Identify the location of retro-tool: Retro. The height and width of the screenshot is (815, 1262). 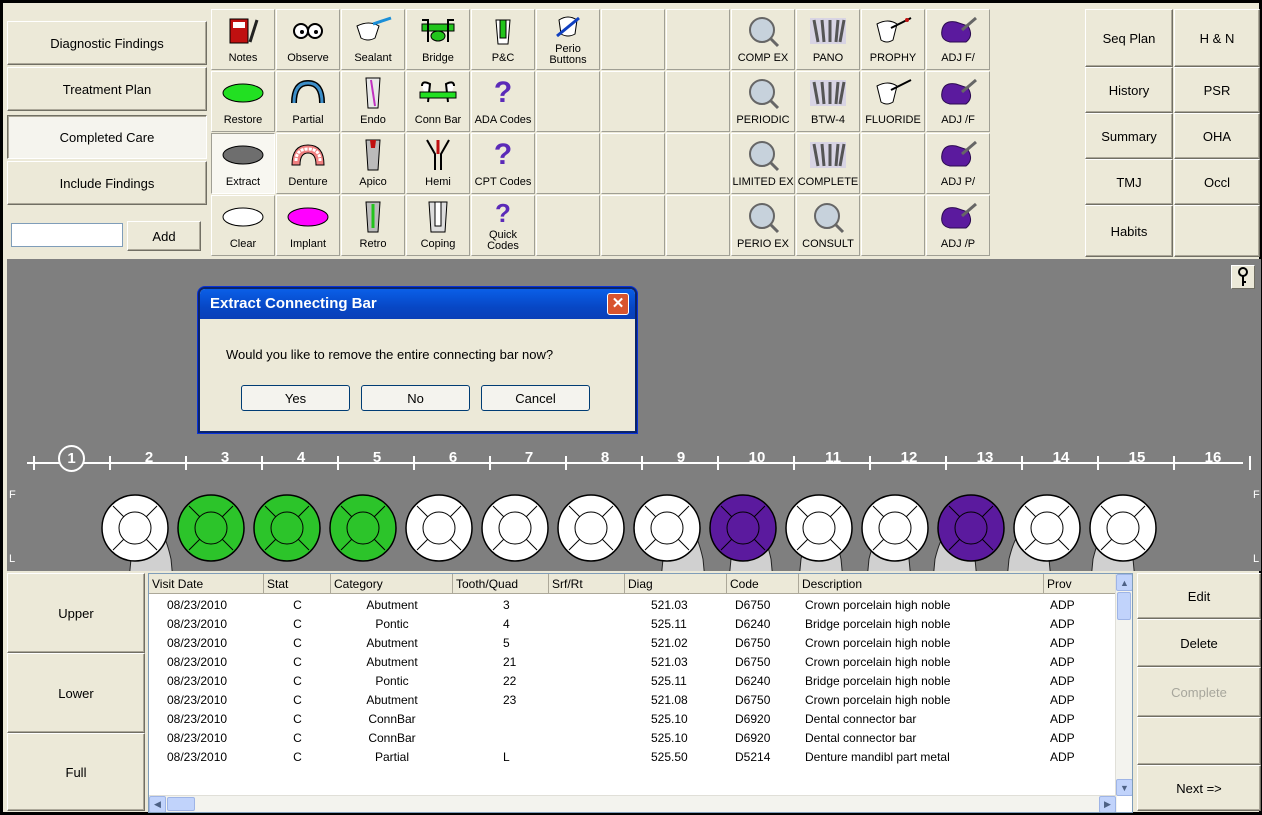
(373, 225).